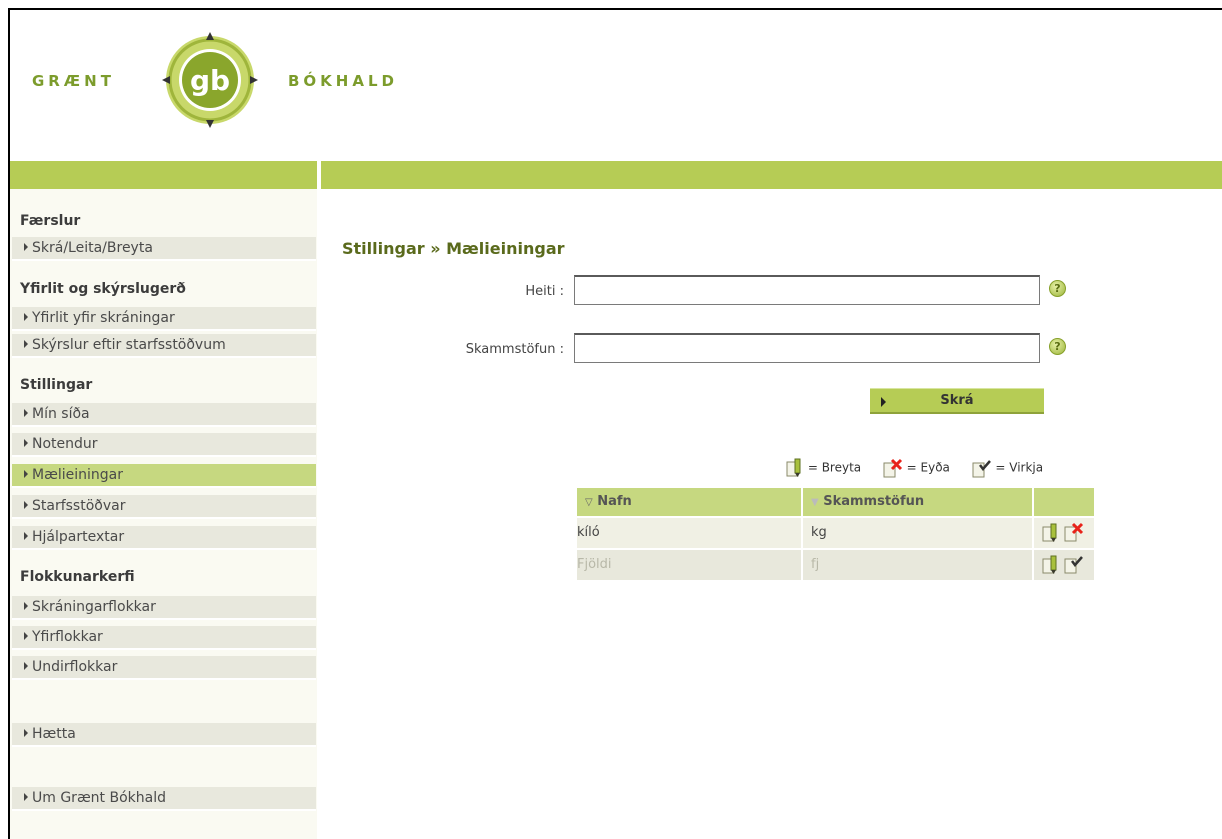 The width and height of the screenshot is (1222, 839). I want to click on column-header-nafn: ▽ Nafn, so click(608, 502).